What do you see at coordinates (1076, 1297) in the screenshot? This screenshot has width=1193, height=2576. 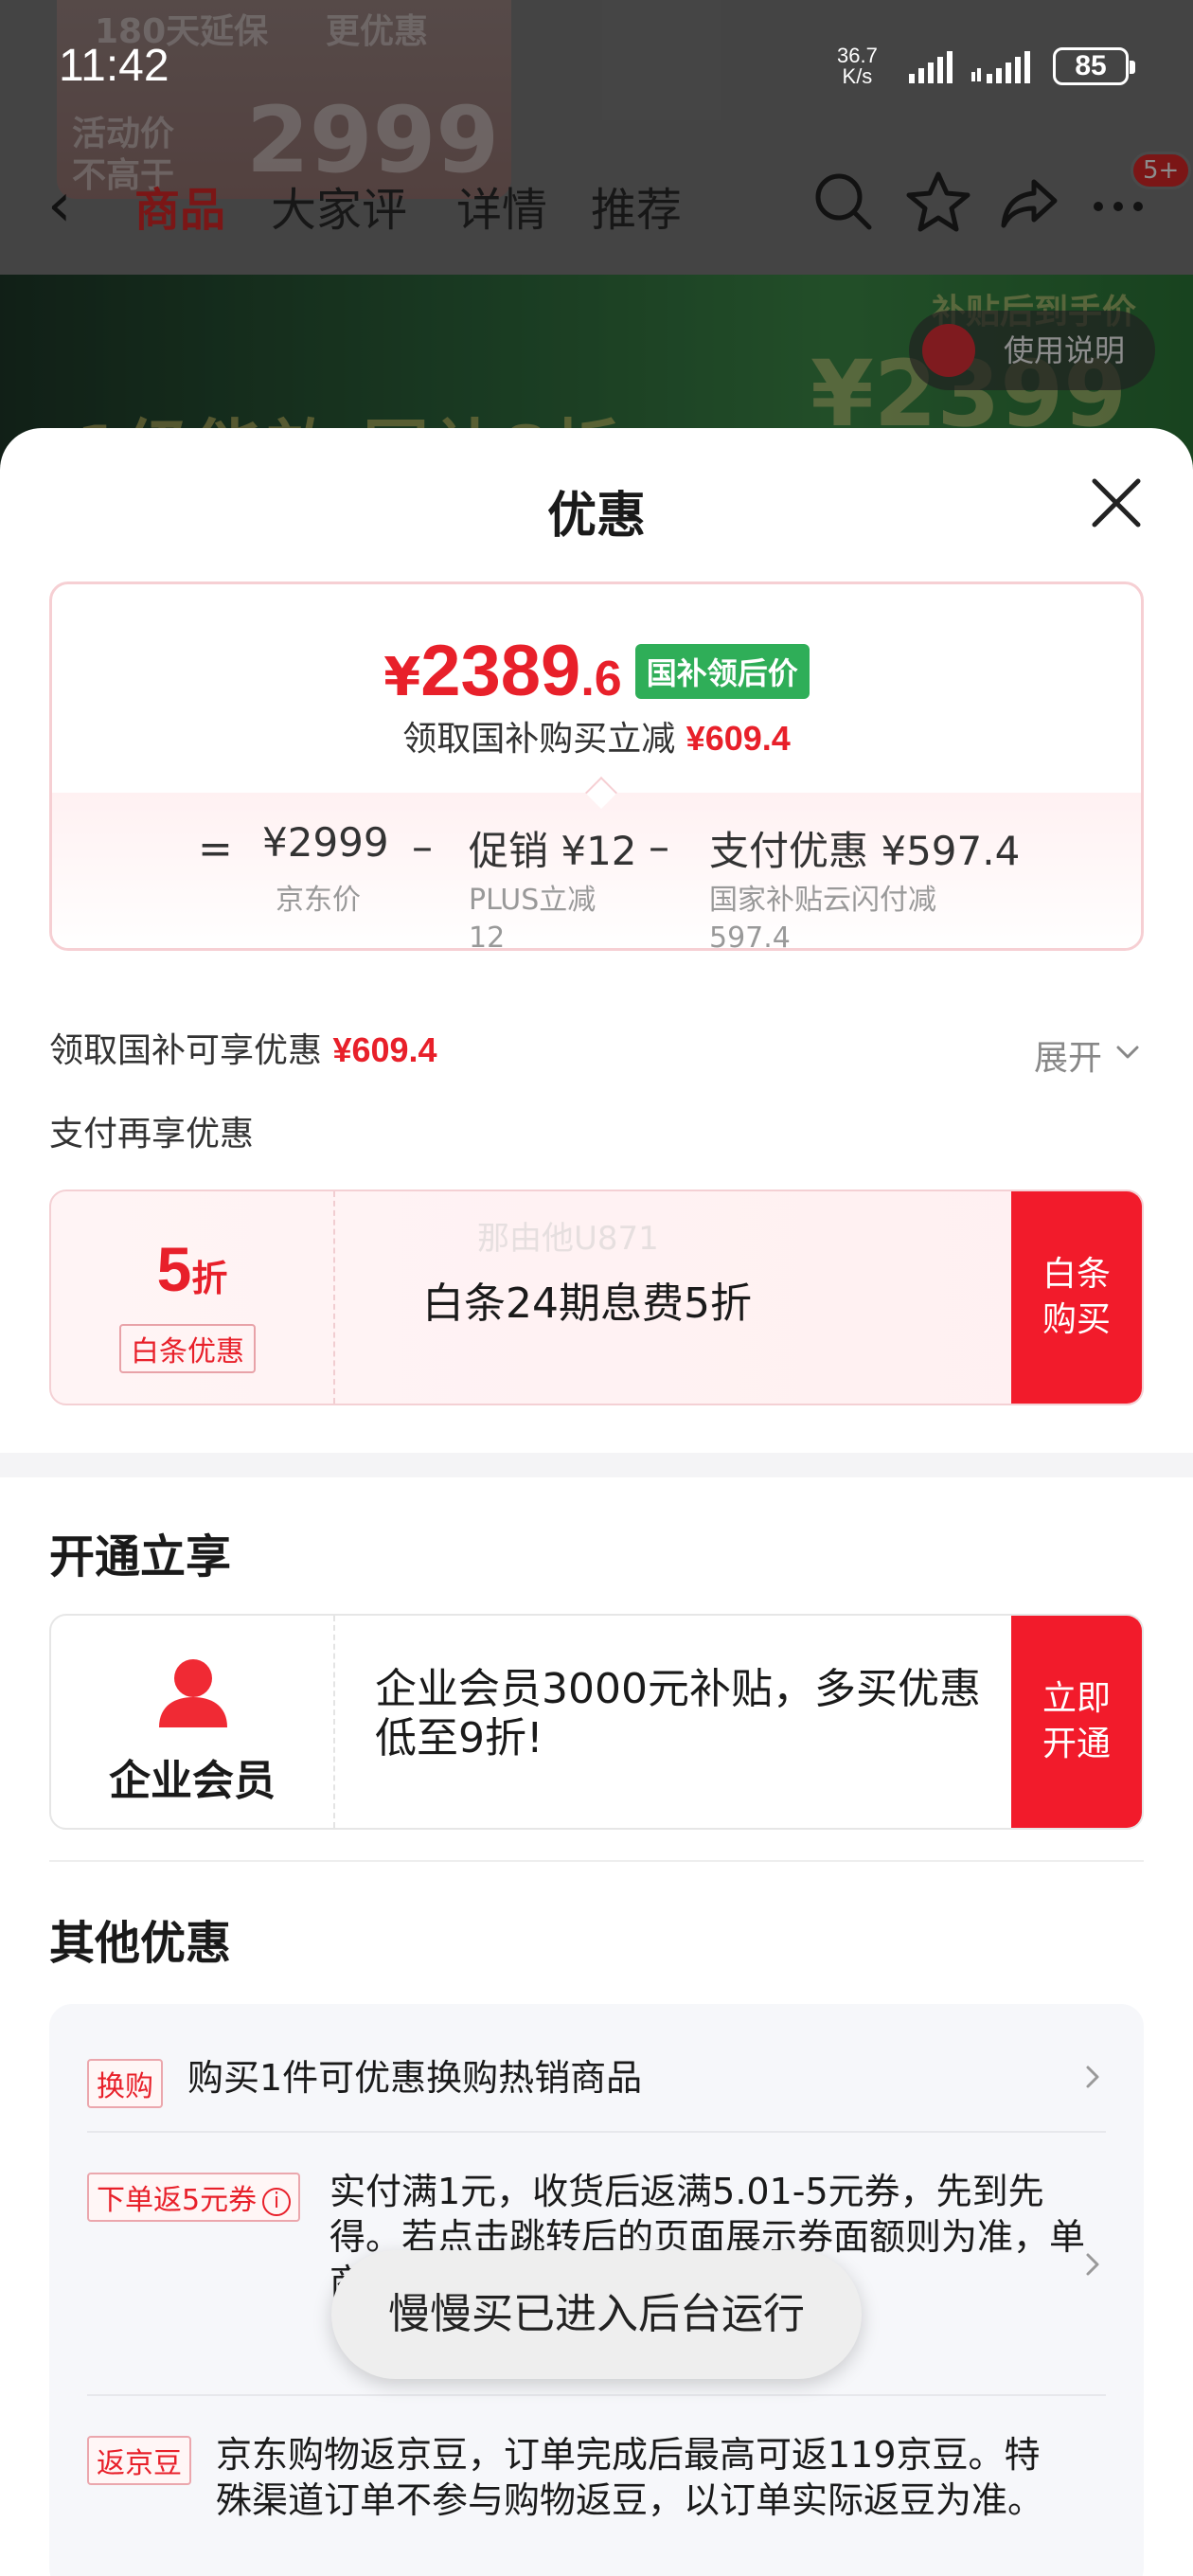 I see `baitiao-buy-button: 白条购买` at bounding box center [1076, 1297].